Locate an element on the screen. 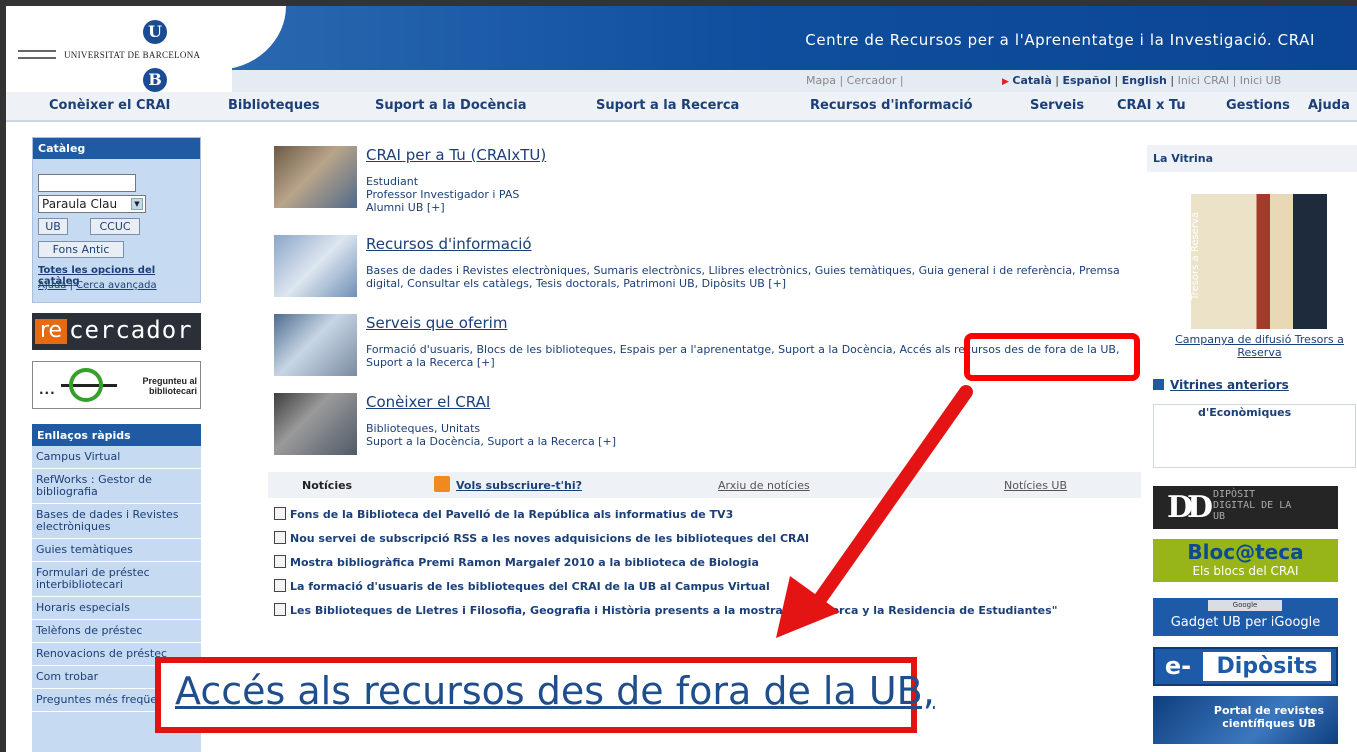 Image resolution: width=1357 pixels, height=752 pixels. zoomed-link-text: Accés als recursos des de fora de la UB, is located at coordinates (555, 691).